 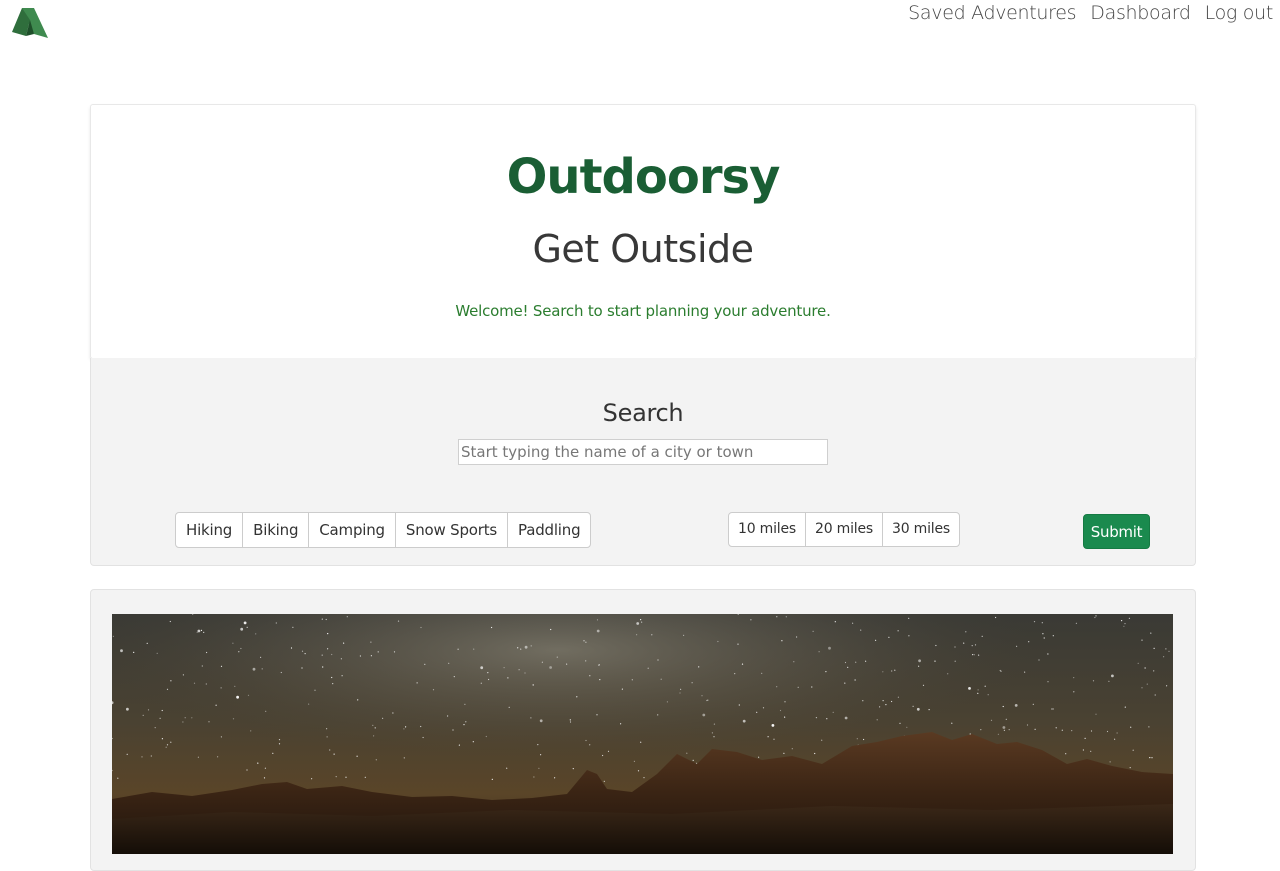 What do you see at coordinates (921, 529) in the screenshot?
I see `distance-30-button: 30 miles` at bounding box center [921, 529].